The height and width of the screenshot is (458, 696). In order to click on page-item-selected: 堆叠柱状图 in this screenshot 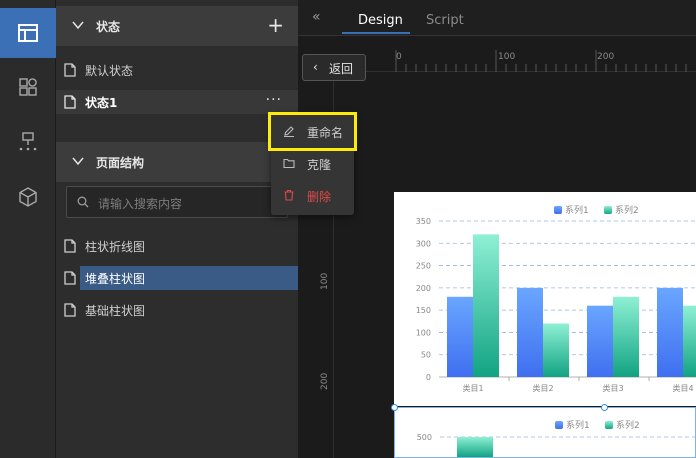, I will do `click(177, 278)`.